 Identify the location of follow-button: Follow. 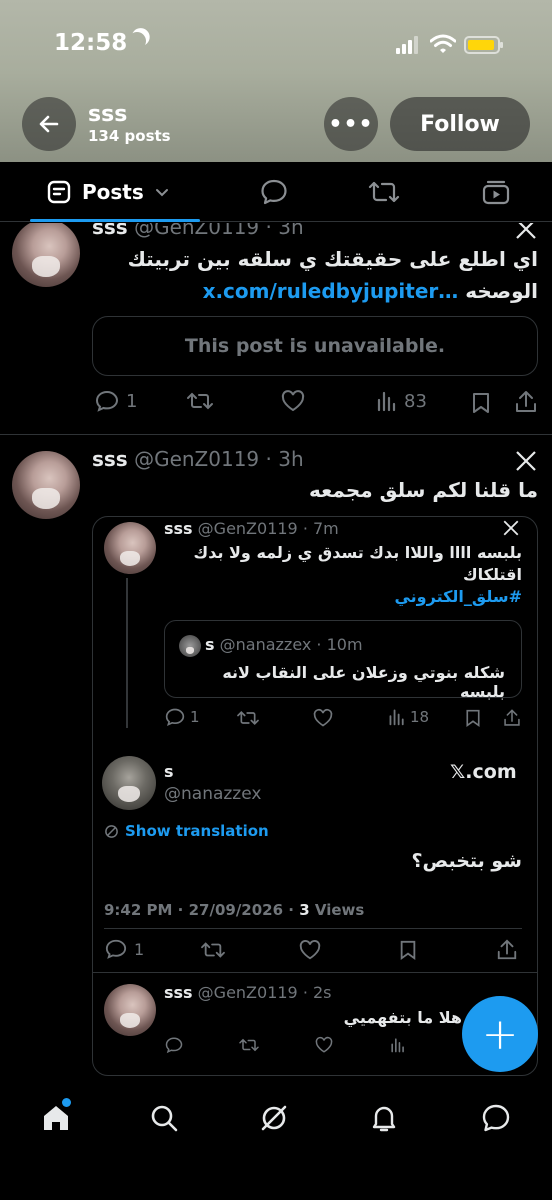
(460, 124).